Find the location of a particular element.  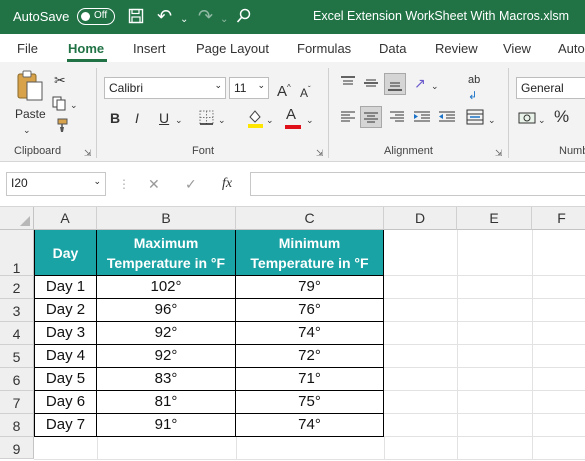

merge-dropdown-icon: ⌄ is located at coordinates (492, 120).